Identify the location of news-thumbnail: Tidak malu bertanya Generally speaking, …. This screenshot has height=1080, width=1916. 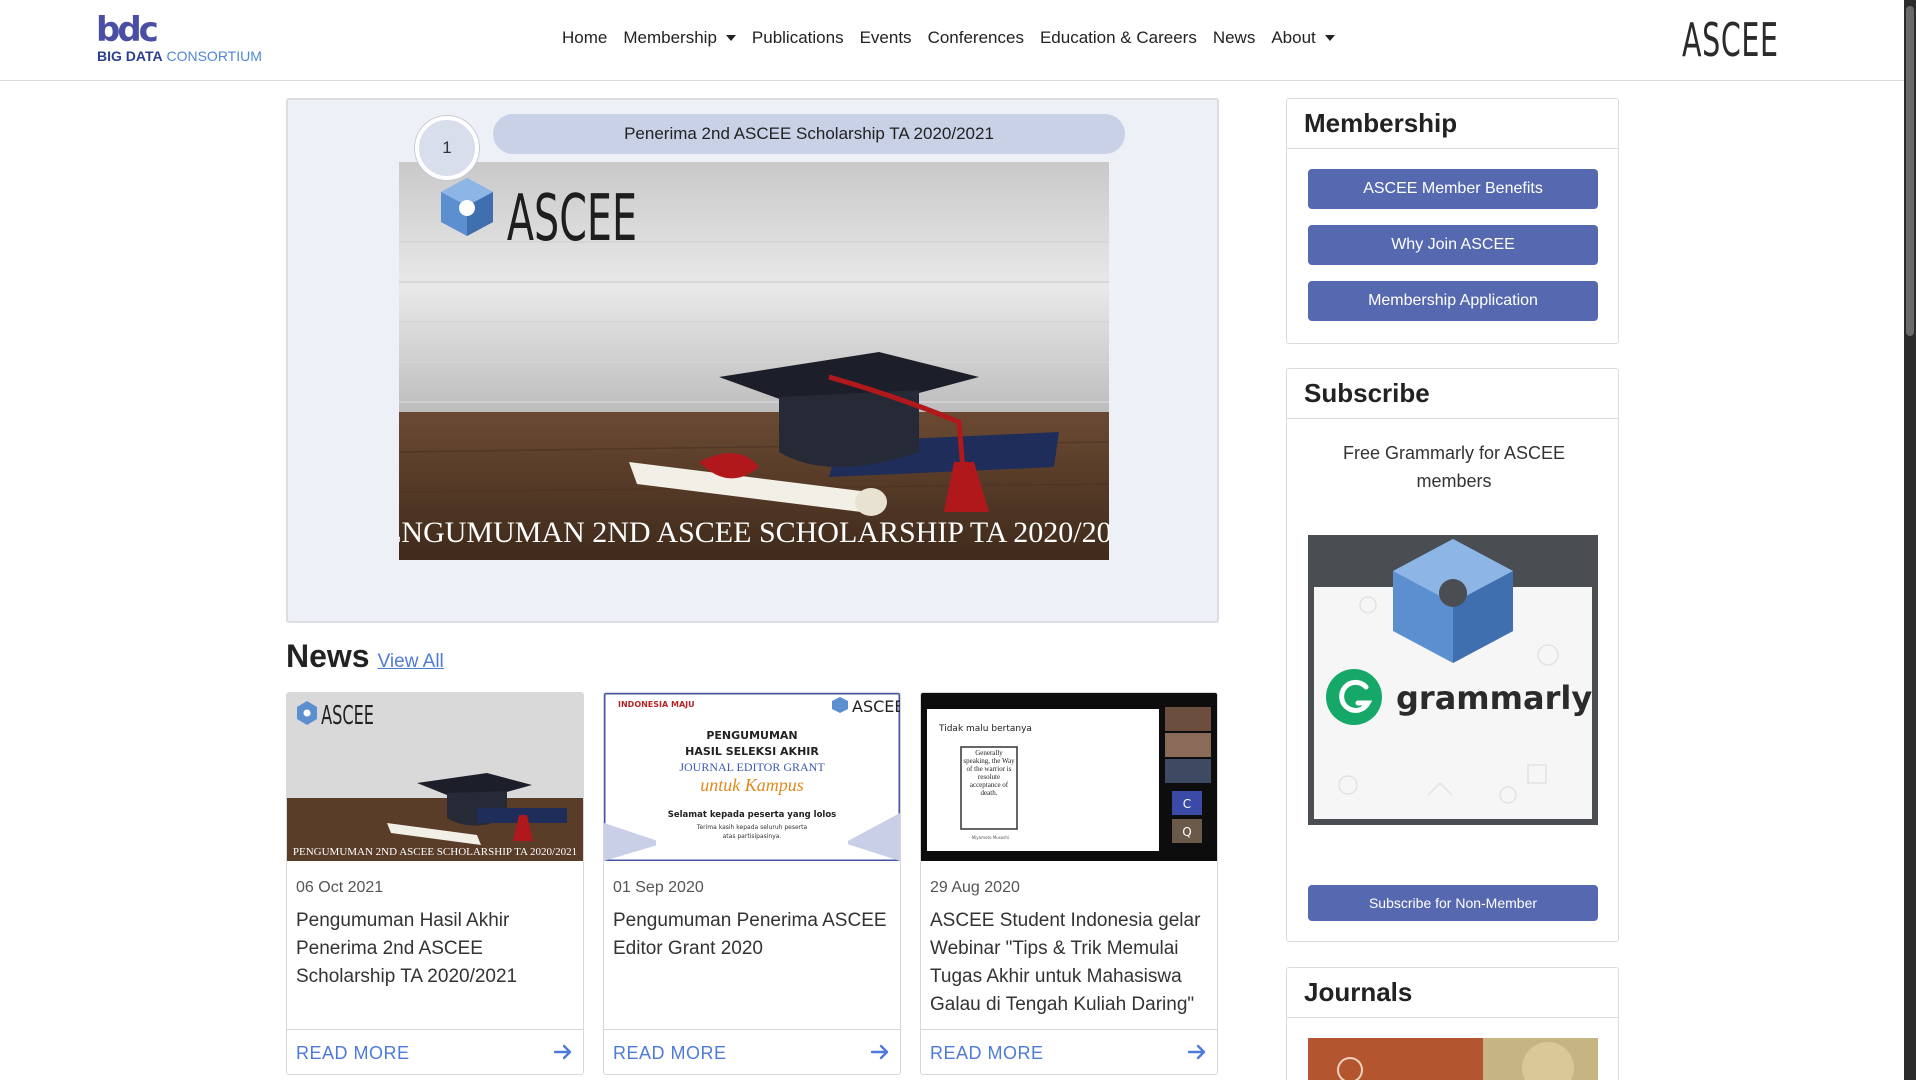
(1069, 777).